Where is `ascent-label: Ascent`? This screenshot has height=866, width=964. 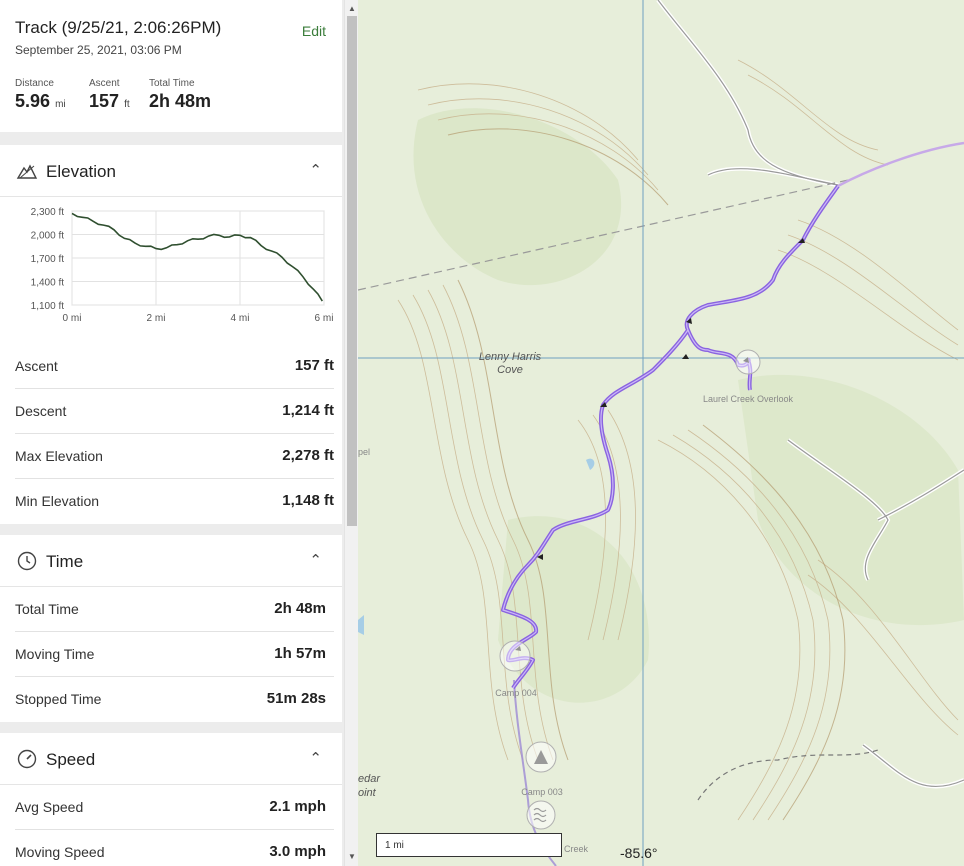 ascent-label: Ascent is located at coordinates (104, 83).